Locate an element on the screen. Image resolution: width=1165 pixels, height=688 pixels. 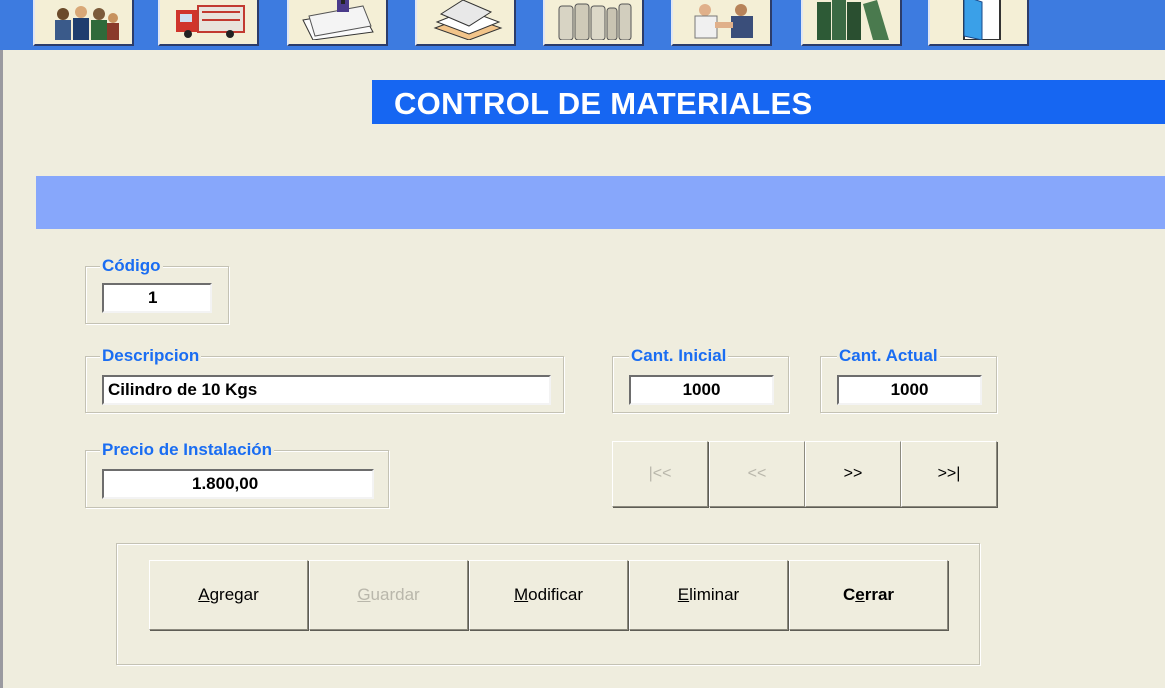
precio-value: 1.800,00 is located at coordinates (225, 483).